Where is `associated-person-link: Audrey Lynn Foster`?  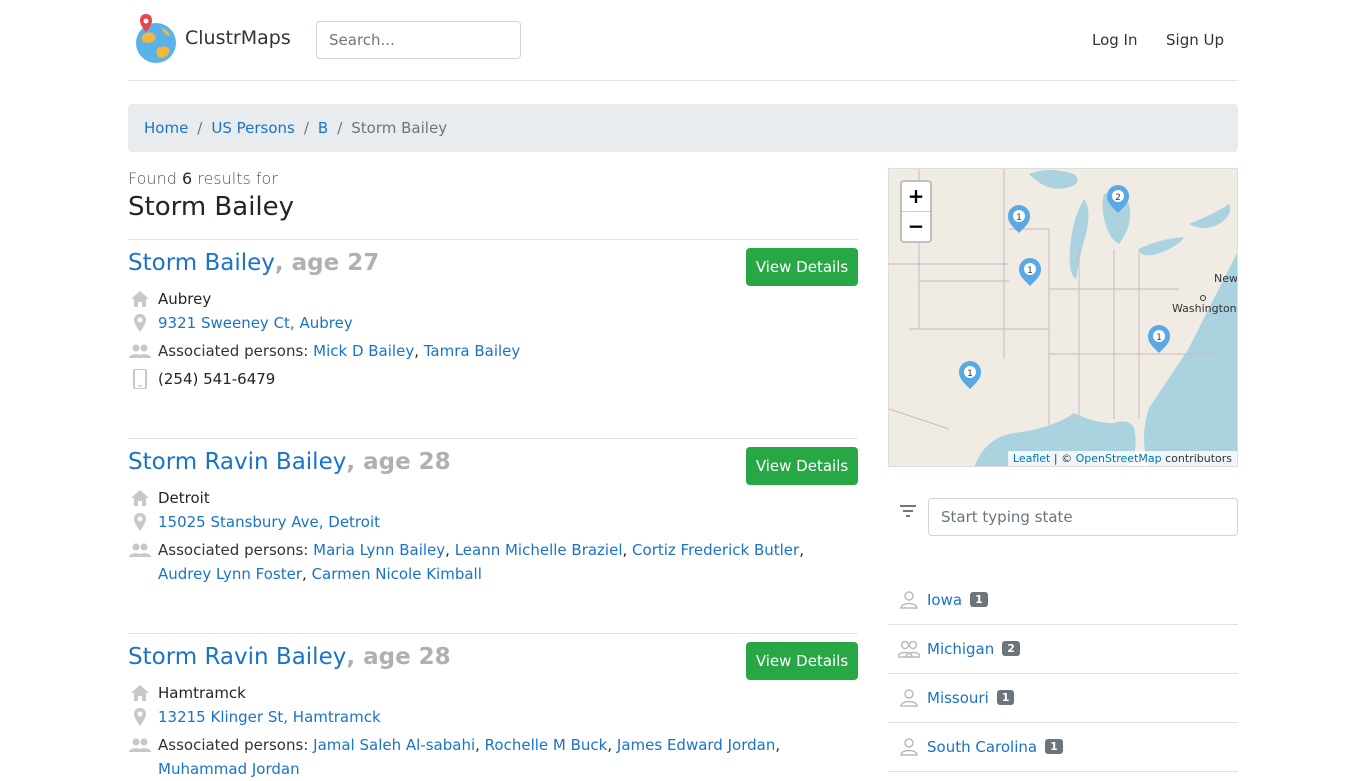
associated-person-link: Audrey Lynn Foster is located at coordinates (230, 574).